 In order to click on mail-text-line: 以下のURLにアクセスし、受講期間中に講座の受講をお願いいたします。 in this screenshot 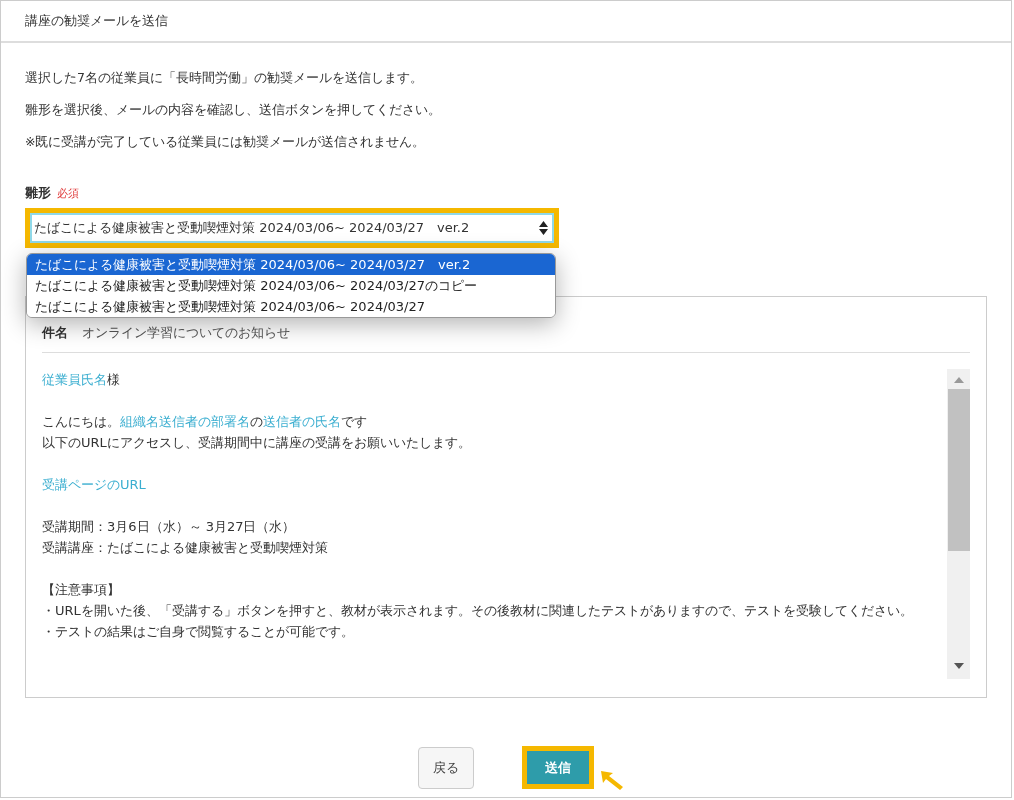, I will do `click(257, 443)`.